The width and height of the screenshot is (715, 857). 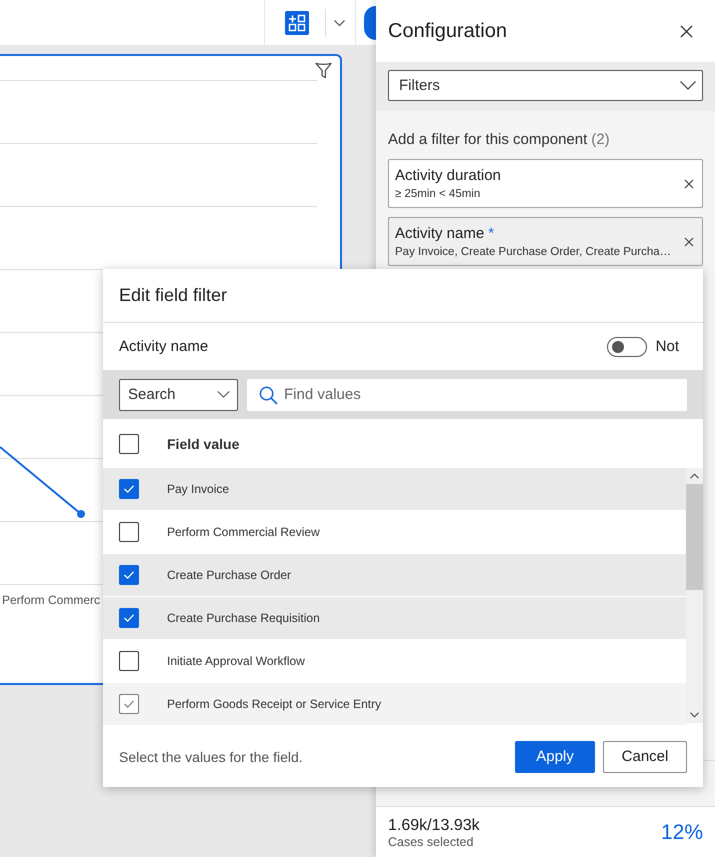 What do you see at coordinates (600, 140) in the screenshot?
I see `filter-count: (2)` at bounding box center [600, 140].